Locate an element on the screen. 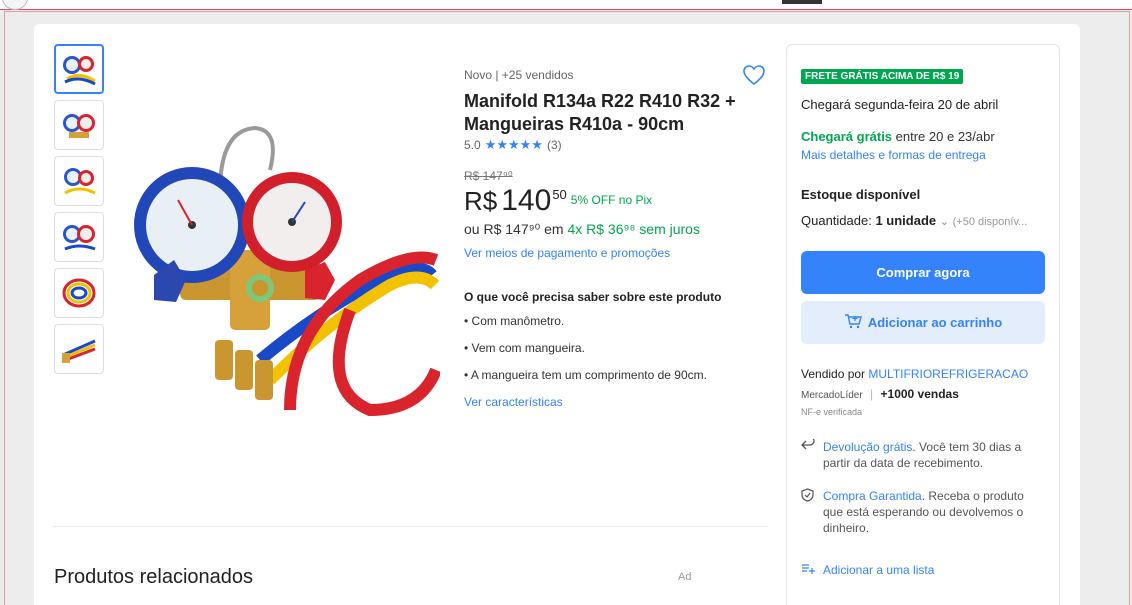 Image resolution: width=1132 pixels, height=605 pixels. condition-sold: Novo | +25 vendidos is located at coordinates (519, 75).